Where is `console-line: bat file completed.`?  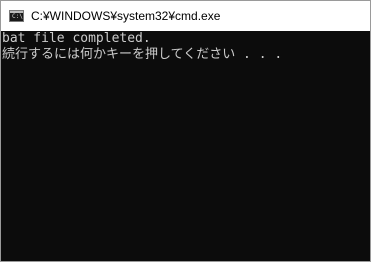
console-line: bat file completed. is located at coordinates (76, 38).